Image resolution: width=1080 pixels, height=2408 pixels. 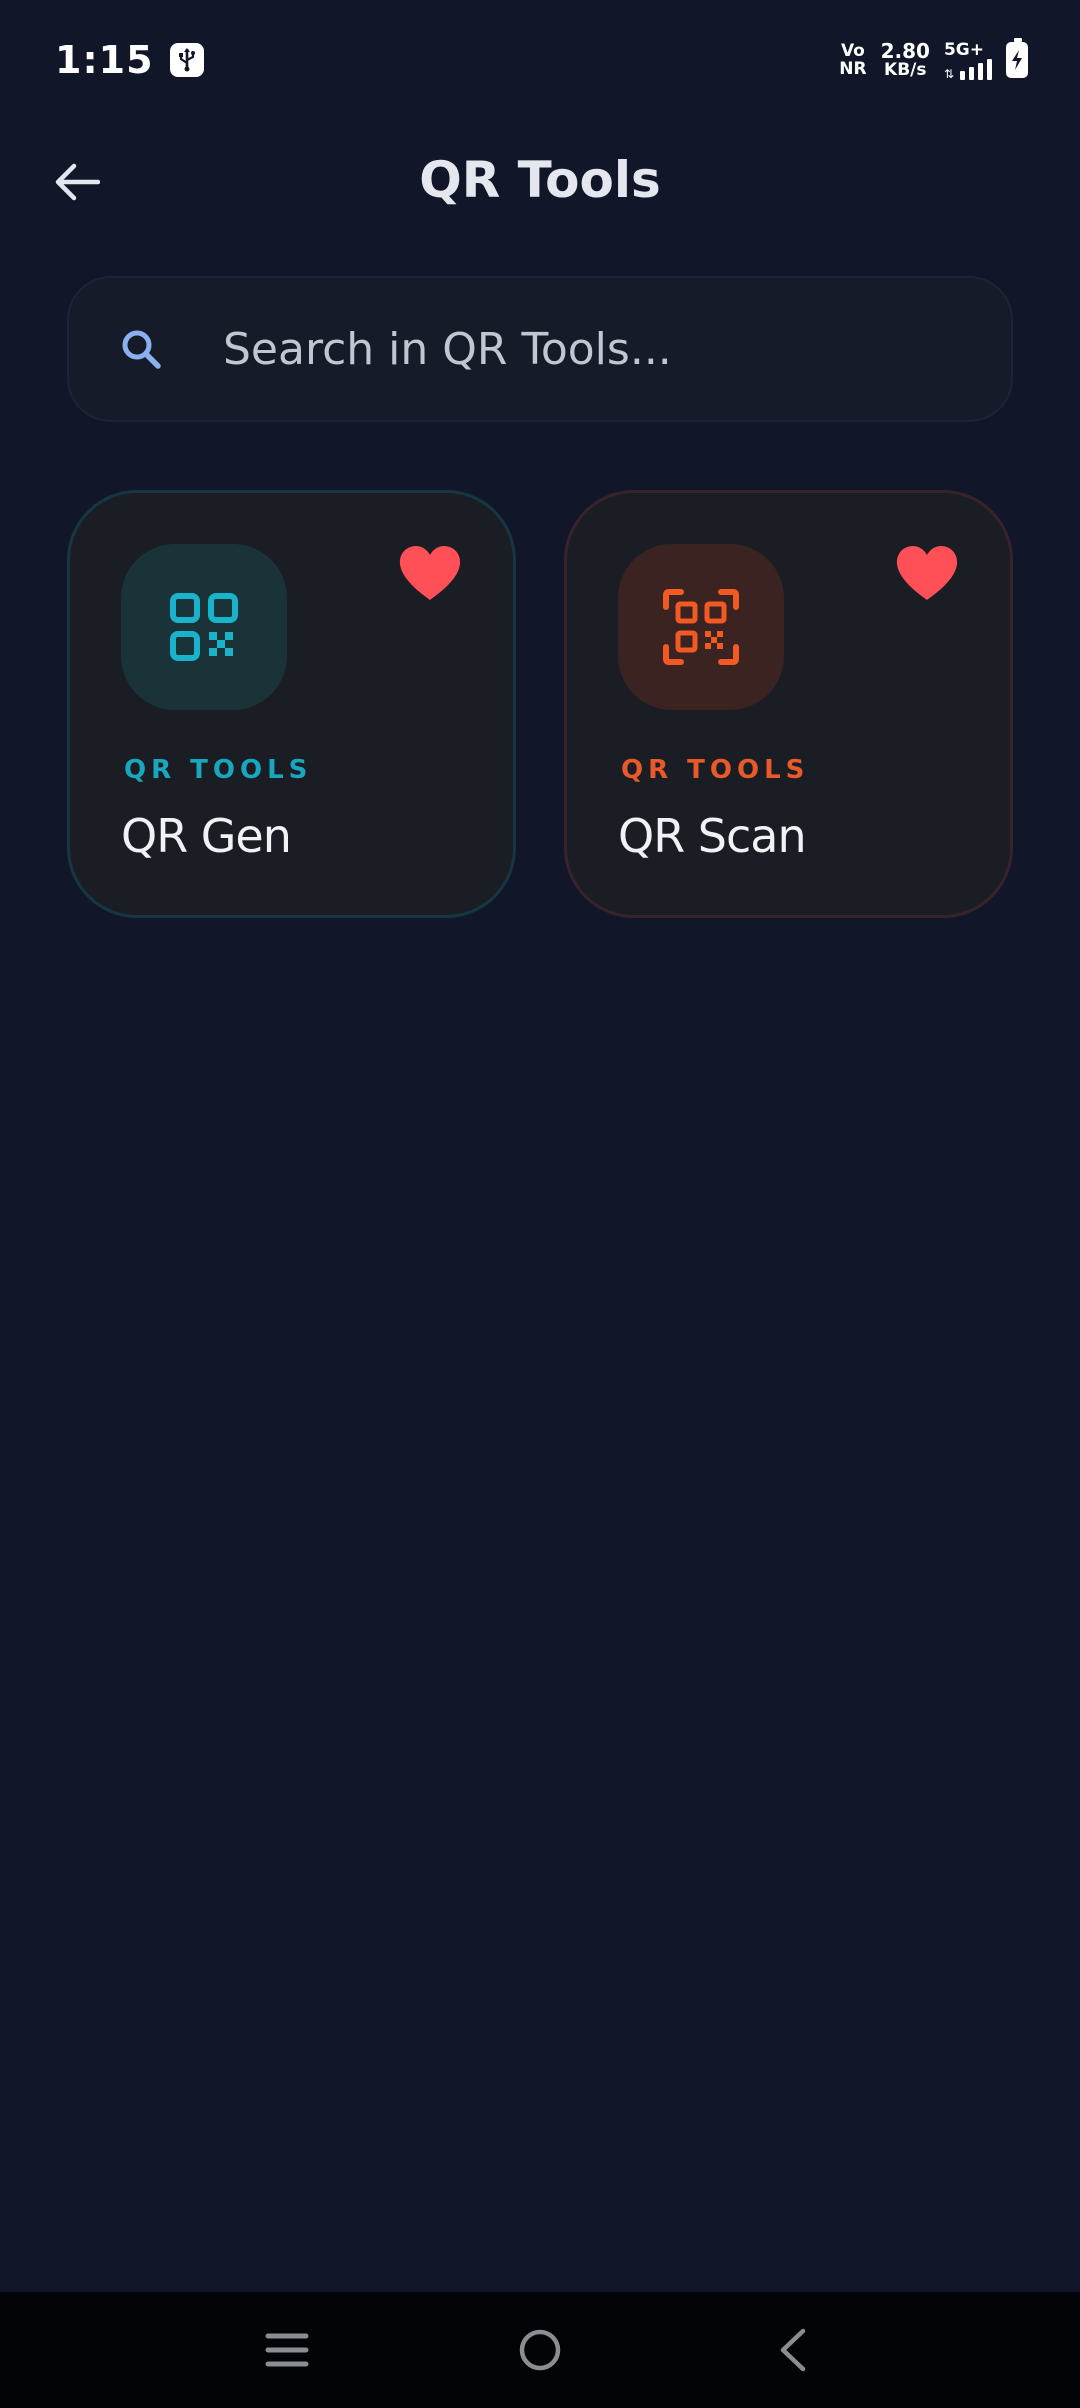 What do you see at coordinates (905, 51) in the screenshot?
I see `speed-value: 2.80` at bounding box center [905, 51].